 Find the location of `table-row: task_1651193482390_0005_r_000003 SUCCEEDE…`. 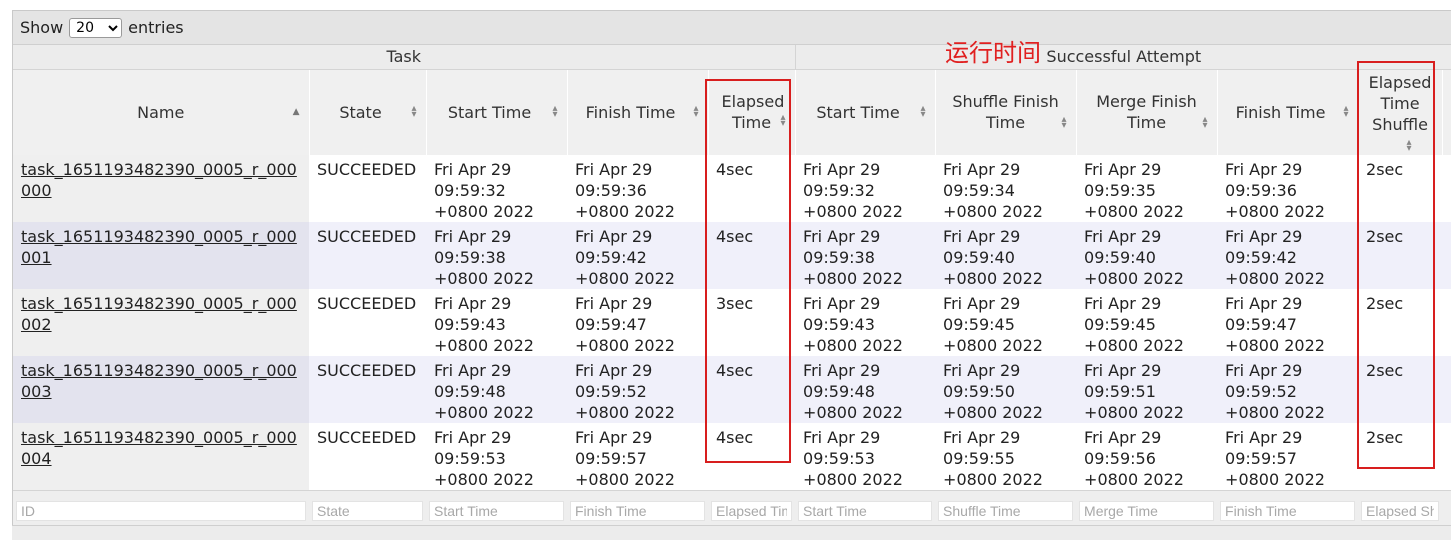

table-row: task_1651193482390_0005_r_000003 SUCCEEDE… is located at coordinates (732, 389).